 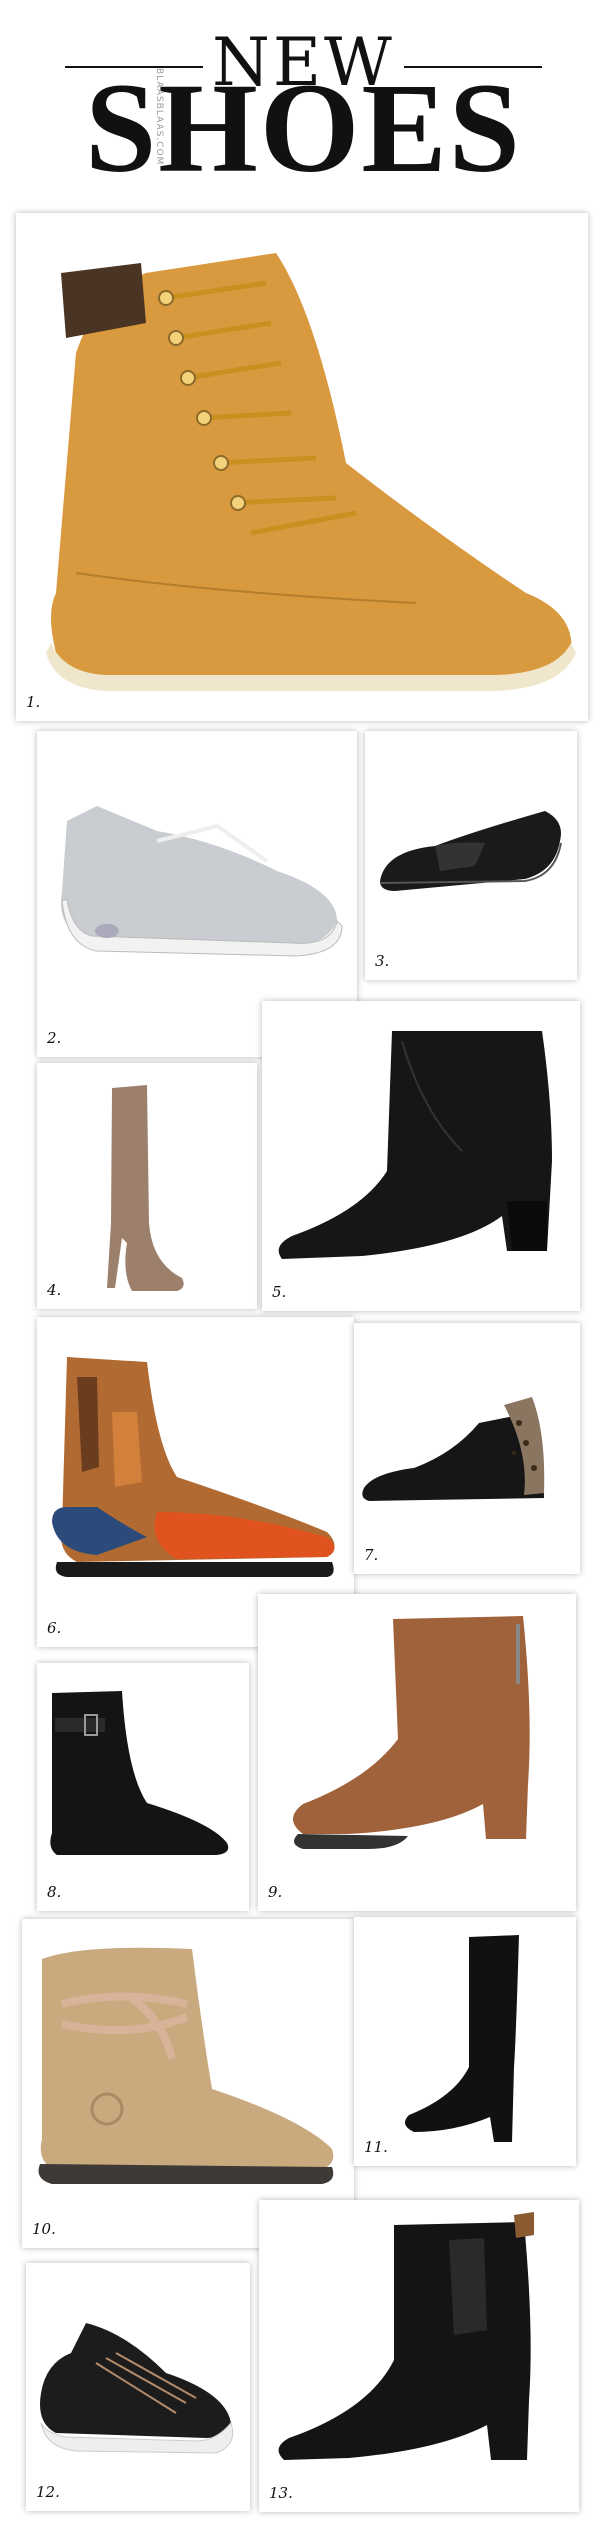 I want to click on product-card-5: 5., so click(x=421, y=1156).